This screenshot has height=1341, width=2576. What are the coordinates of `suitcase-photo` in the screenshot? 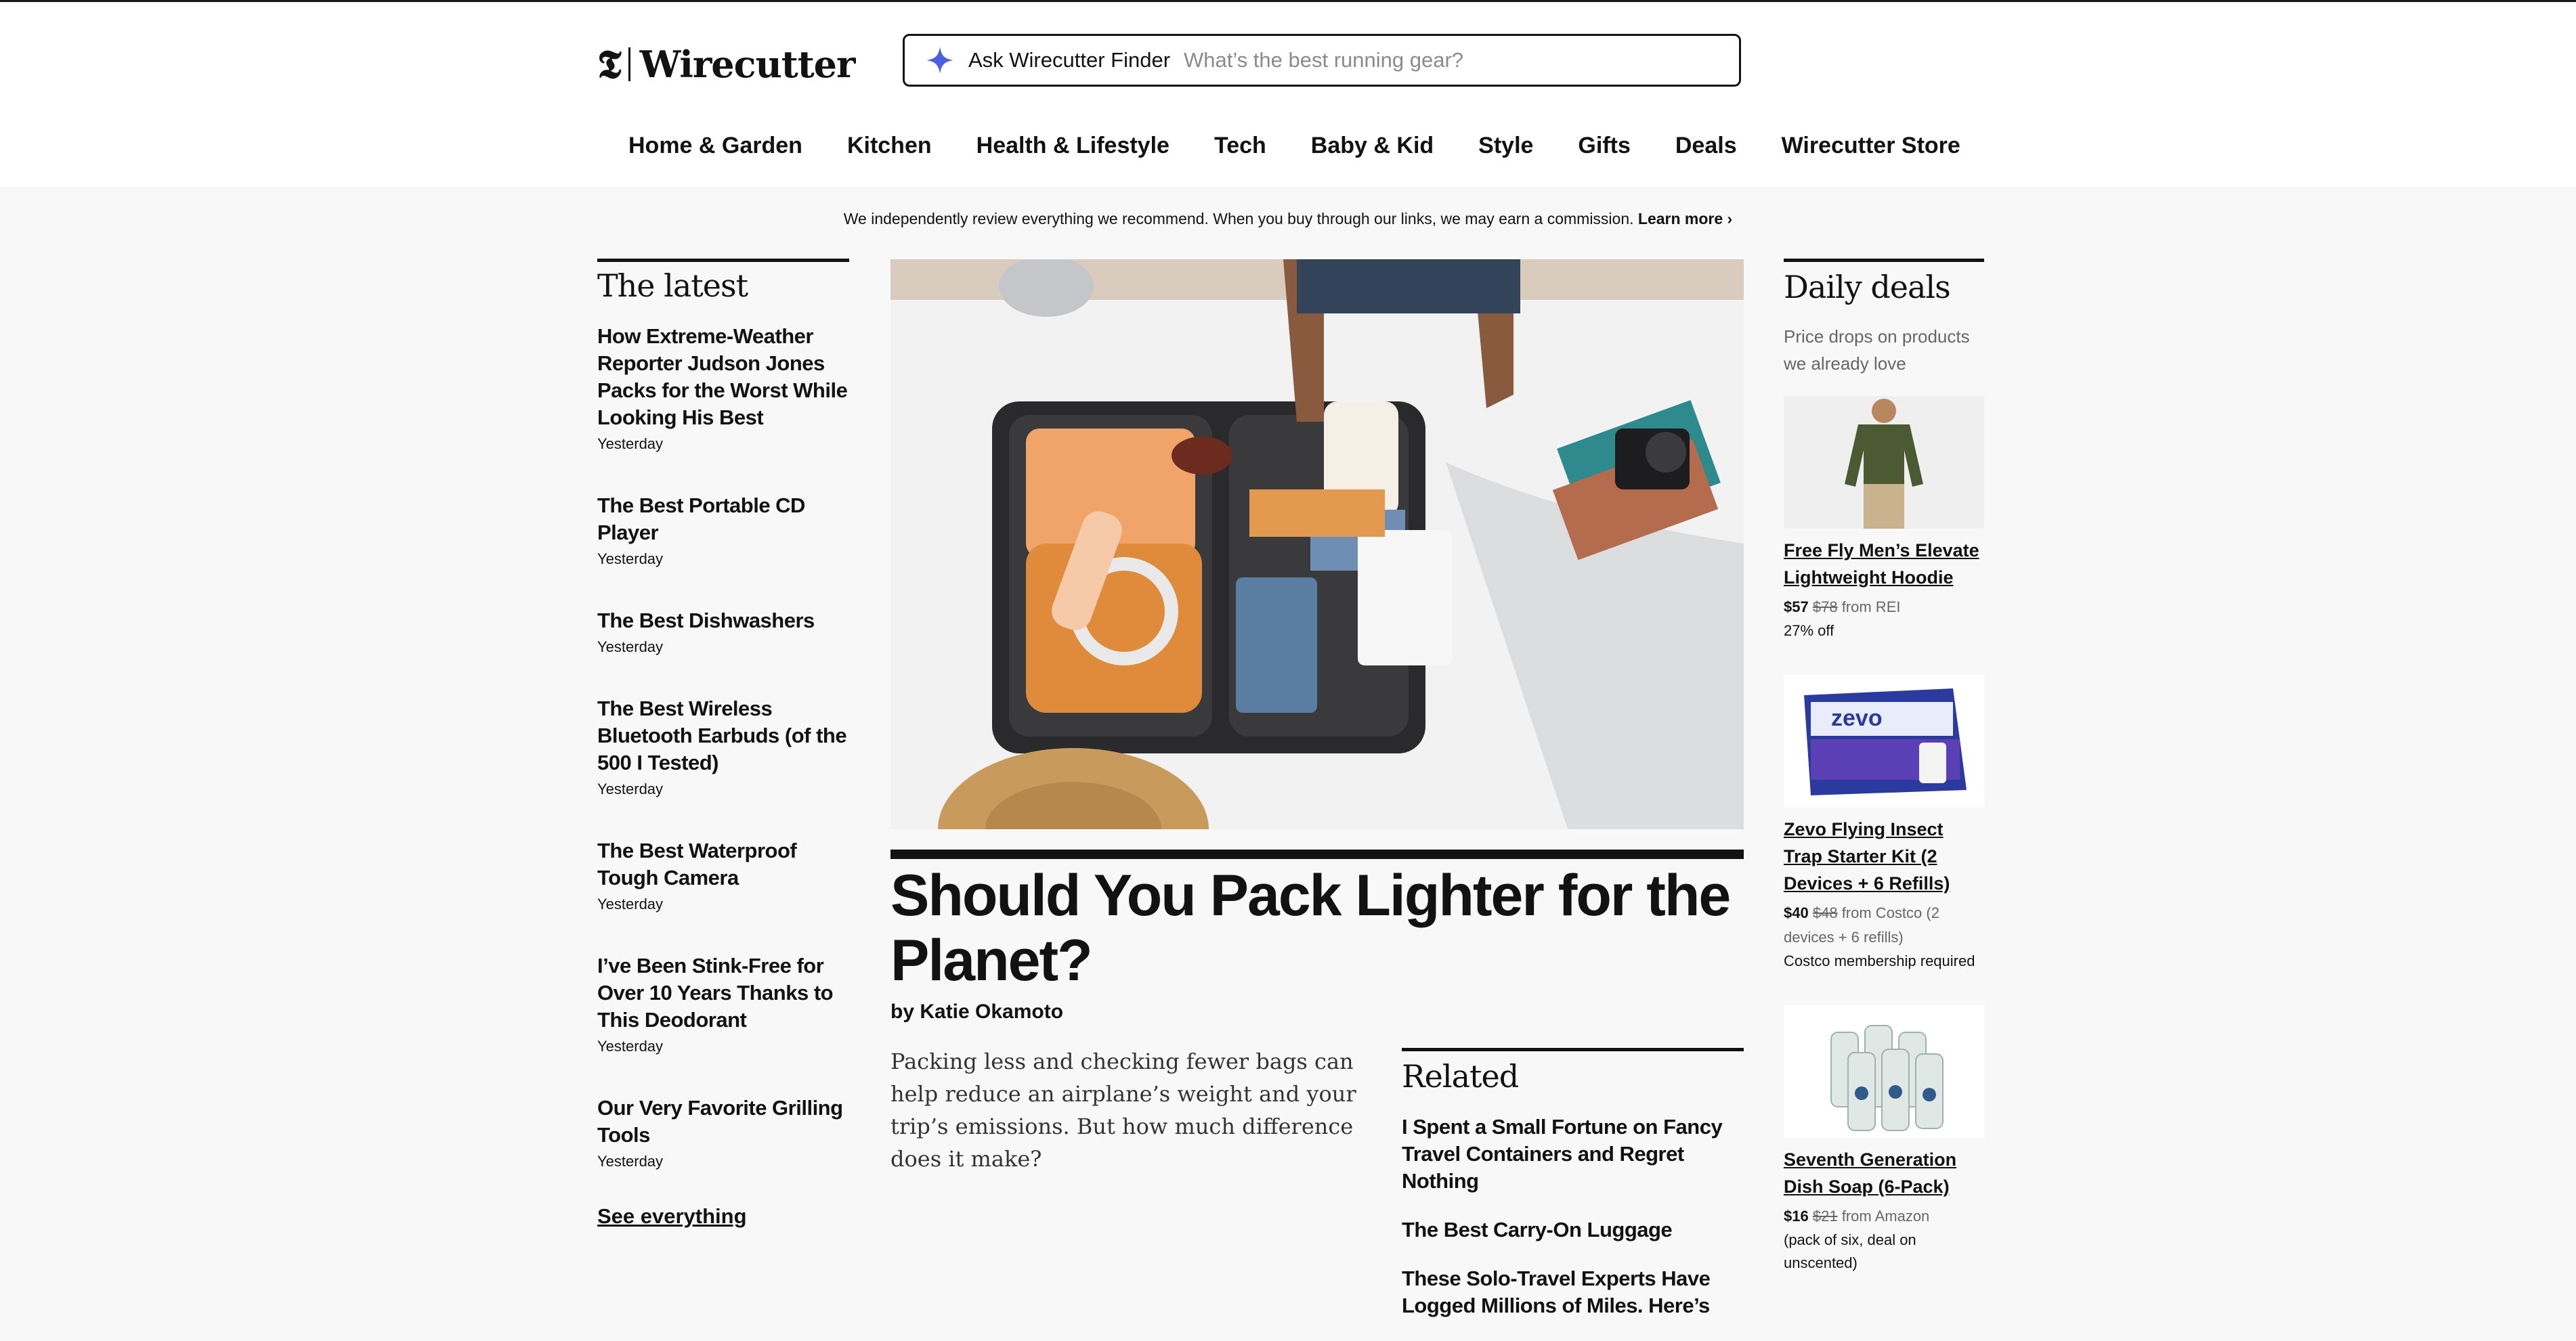 It's located at (1317, 544).